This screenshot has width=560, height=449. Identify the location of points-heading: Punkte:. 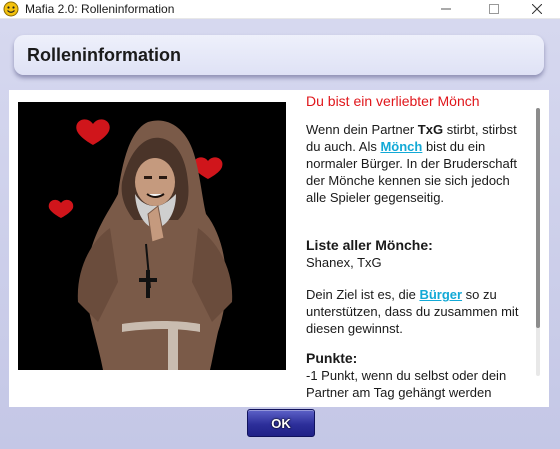
(332, 358).